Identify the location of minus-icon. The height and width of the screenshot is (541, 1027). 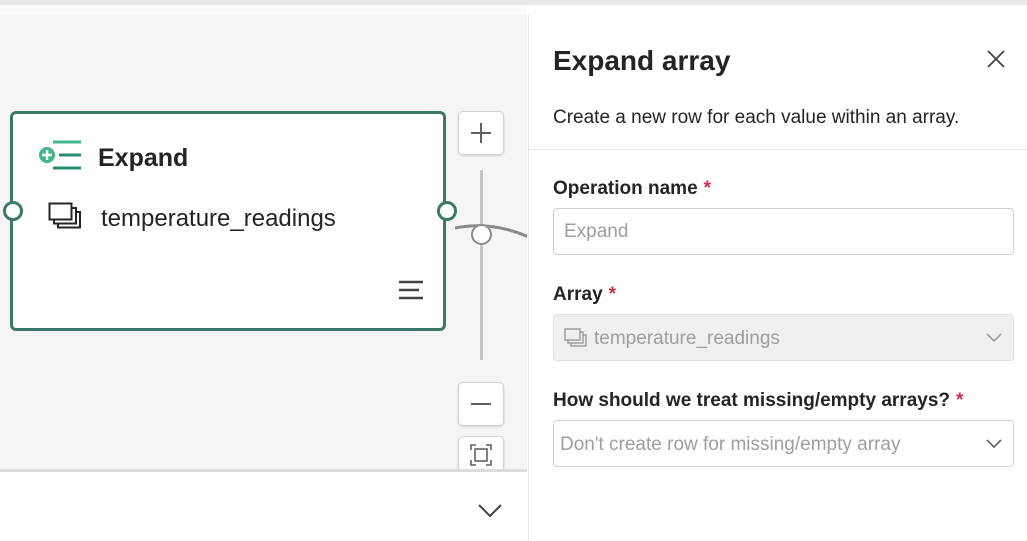
(481, 404).